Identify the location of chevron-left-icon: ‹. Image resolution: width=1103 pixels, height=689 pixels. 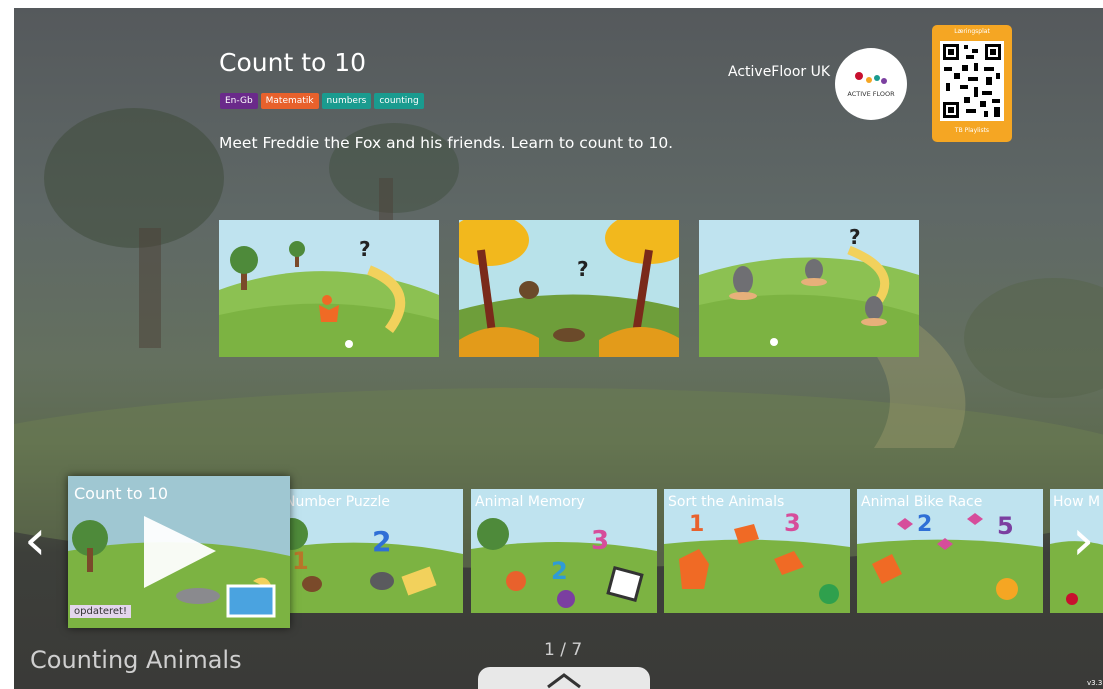
(35, 541).